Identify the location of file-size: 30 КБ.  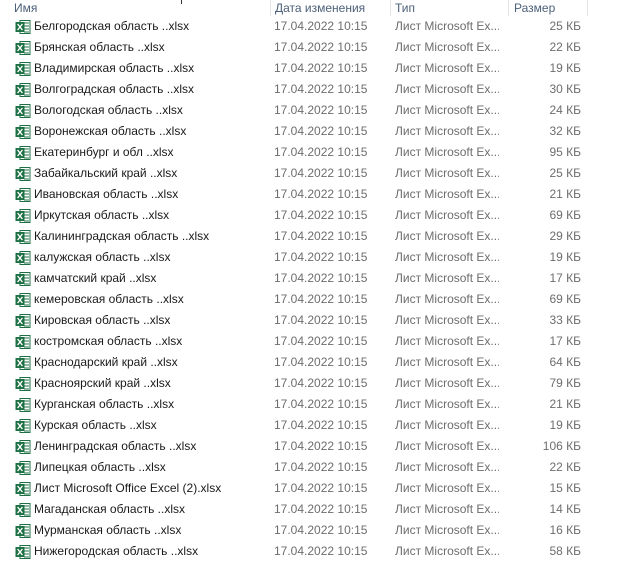
(565, 89).